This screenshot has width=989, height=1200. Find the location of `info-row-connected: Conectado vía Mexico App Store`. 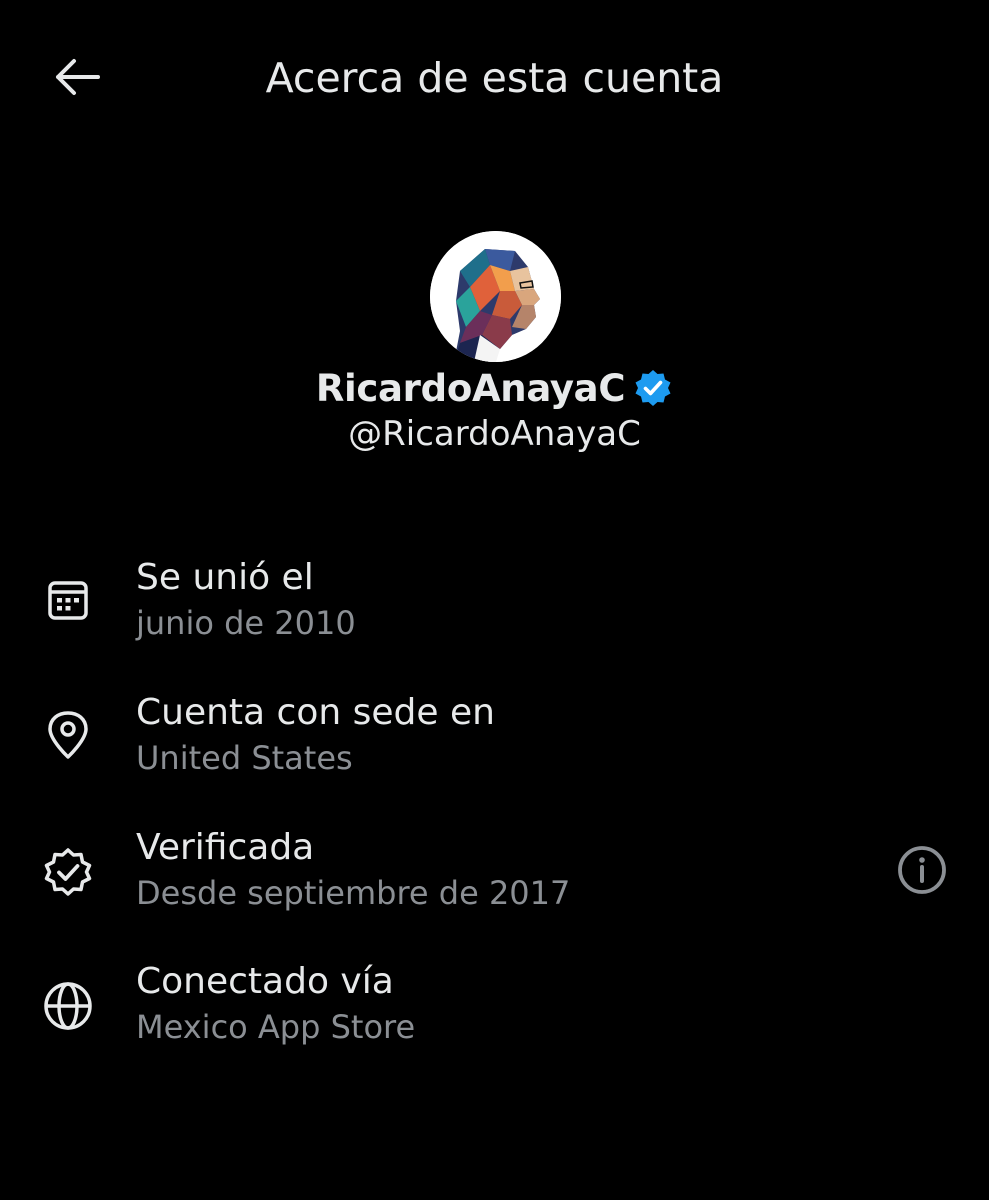

info-row-connected: Conectado vía Mexico App Store is located at coordinates (494, 1008).